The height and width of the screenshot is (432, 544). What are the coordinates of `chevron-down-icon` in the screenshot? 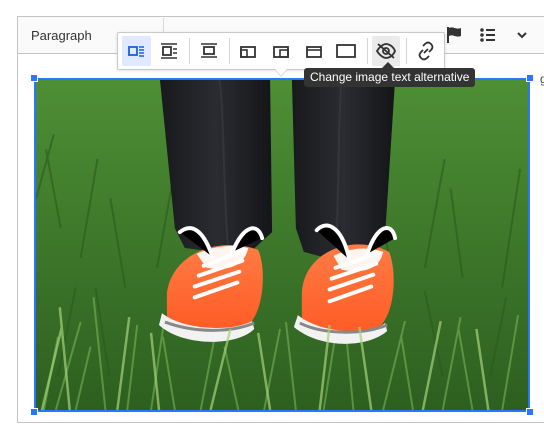 It's located at (522, 35).